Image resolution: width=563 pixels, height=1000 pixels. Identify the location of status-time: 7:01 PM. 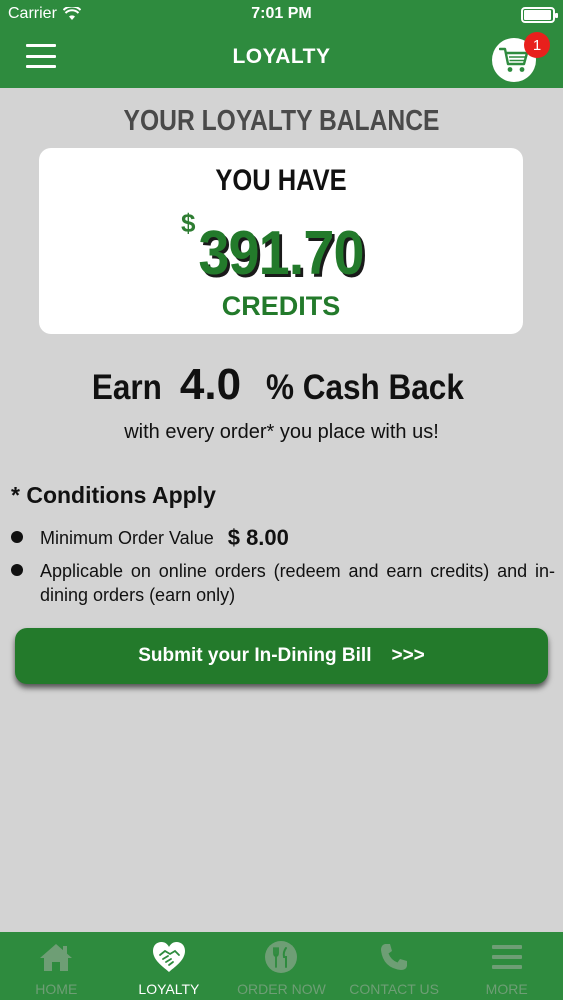
(281, 13).